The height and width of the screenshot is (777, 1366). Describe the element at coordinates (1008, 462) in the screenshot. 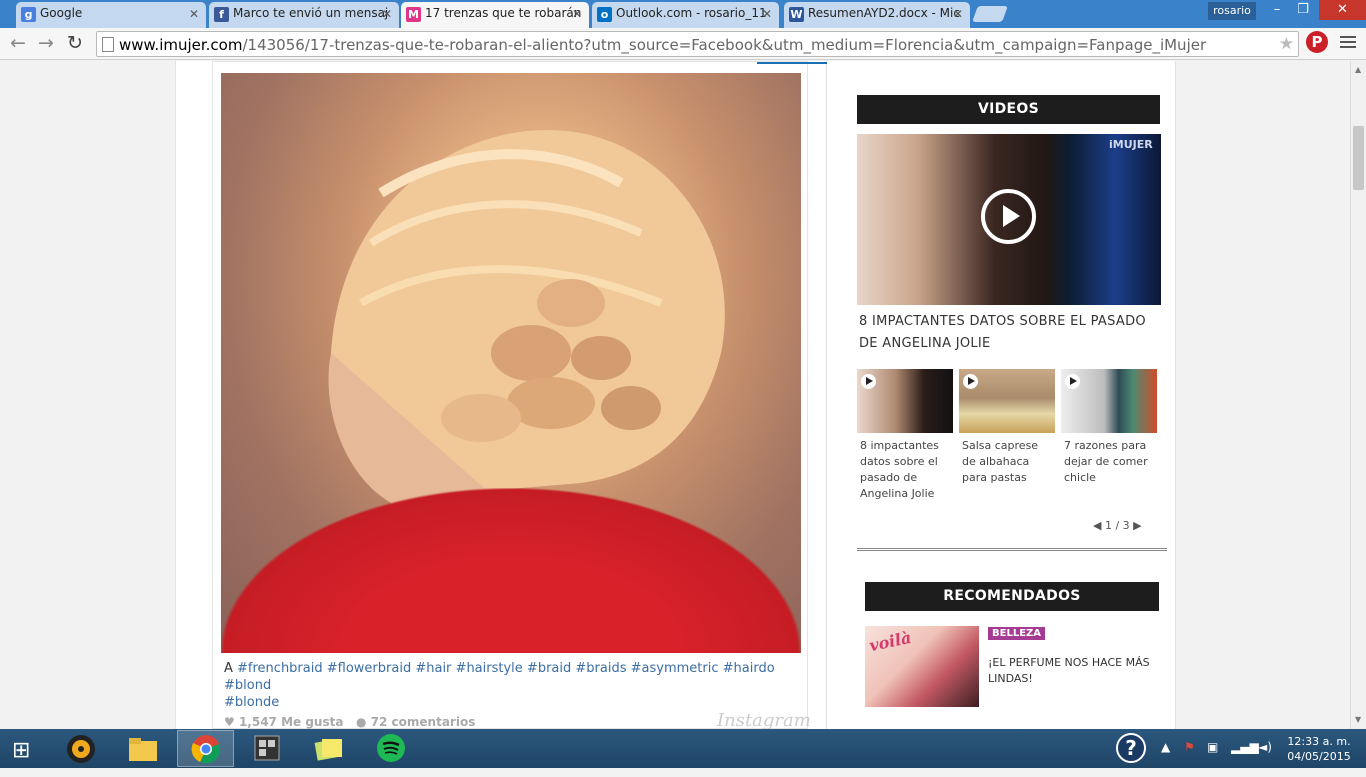

I see `video-title: Salsa caprese de albahaca para pastas` at that location.